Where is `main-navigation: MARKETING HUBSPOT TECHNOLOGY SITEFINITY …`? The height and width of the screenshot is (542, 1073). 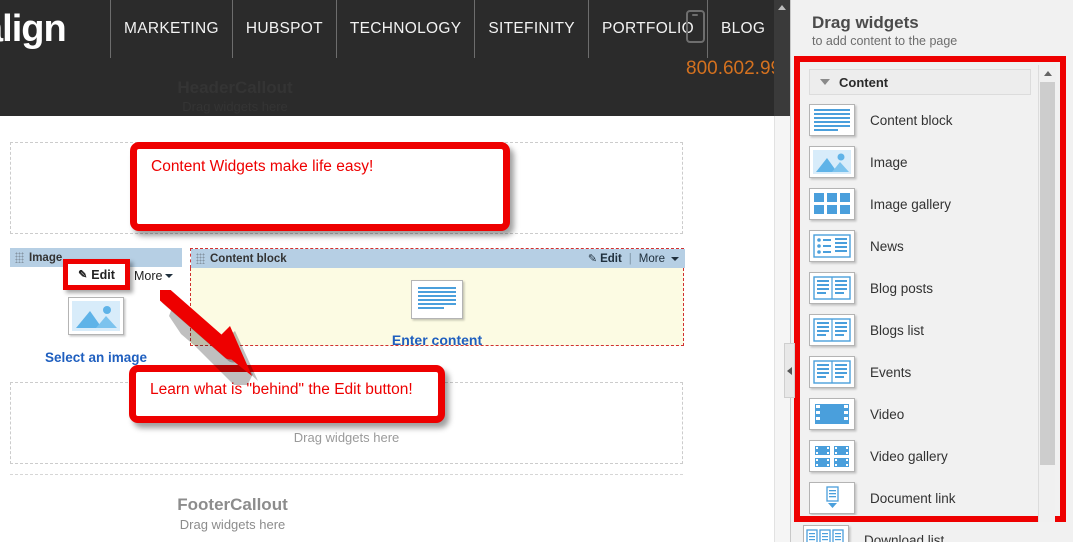 main-navigation: MARKETING HUBSPOT TECHNOLOGY SITEFINITY … is located at coordinates (444, 29).